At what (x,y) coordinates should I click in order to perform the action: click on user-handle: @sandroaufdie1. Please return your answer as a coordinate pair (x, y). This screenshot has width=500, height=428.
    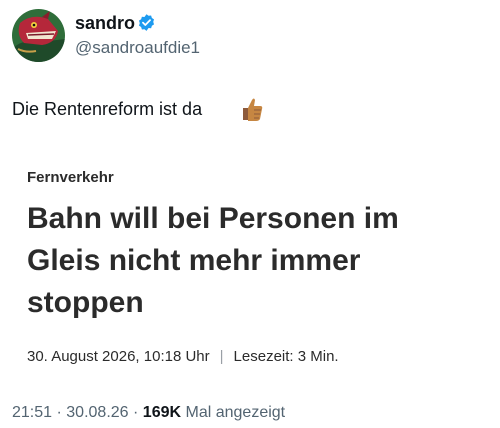
    Looking at the image, I should click on (137, 48).